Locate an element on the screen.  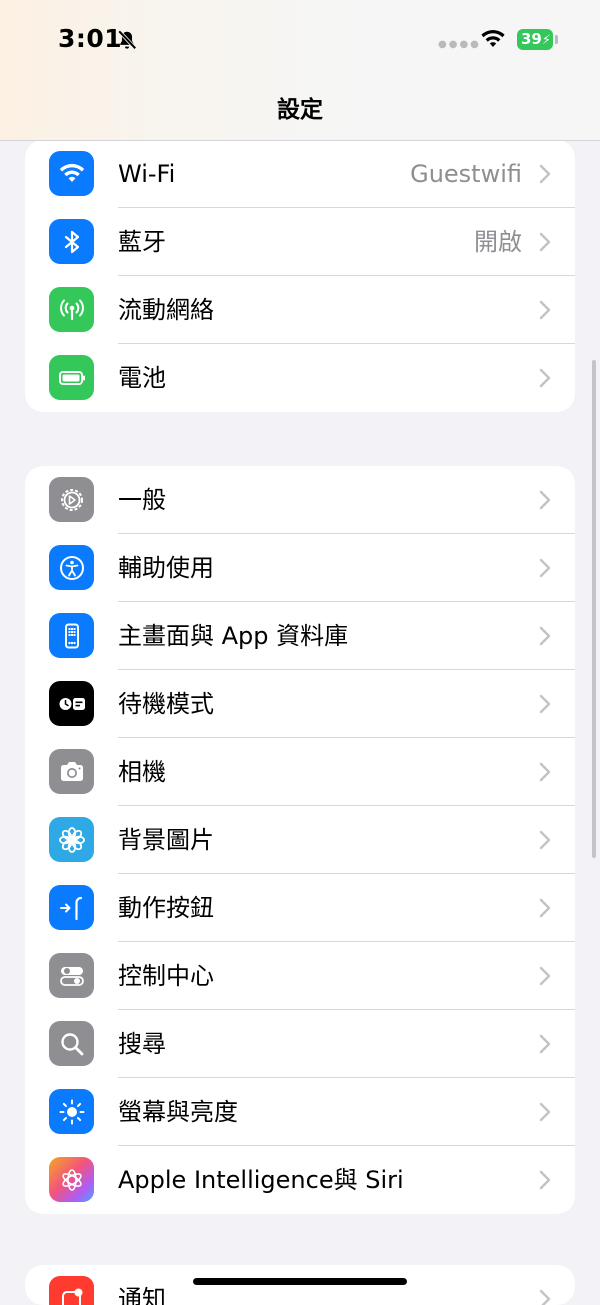
control-center-icon is located at coordinates (71, 975).